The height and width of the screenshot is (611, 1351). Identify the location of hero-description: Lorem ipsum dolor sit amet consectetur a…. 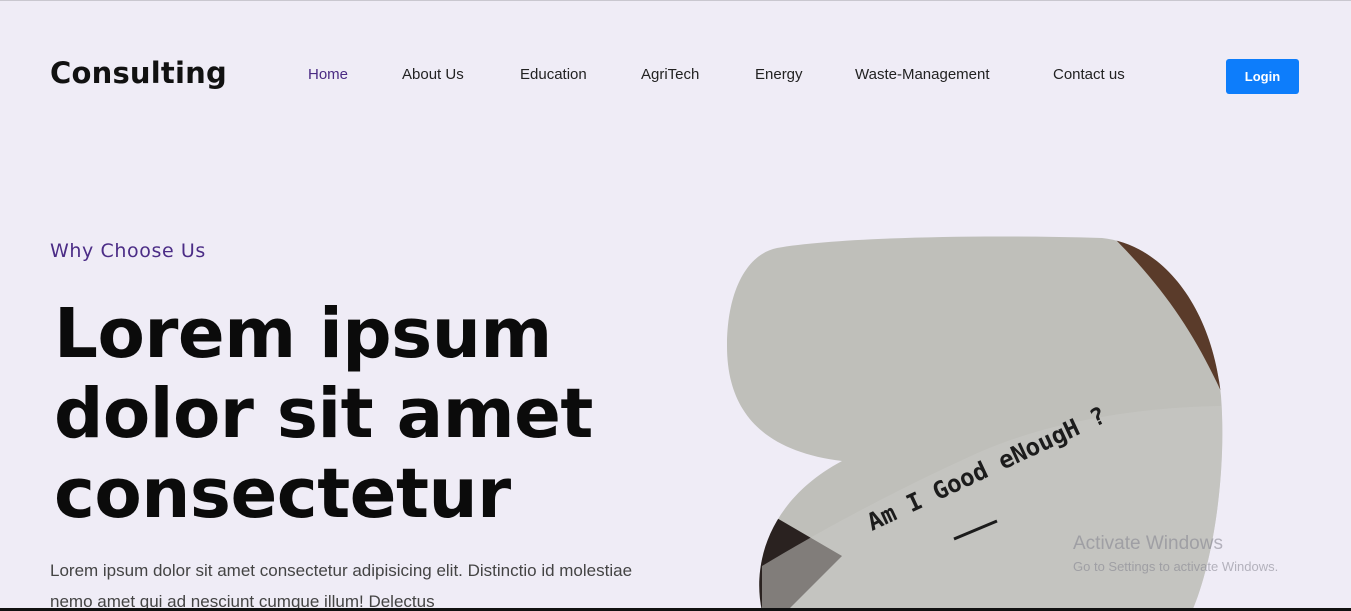
(341, 586).